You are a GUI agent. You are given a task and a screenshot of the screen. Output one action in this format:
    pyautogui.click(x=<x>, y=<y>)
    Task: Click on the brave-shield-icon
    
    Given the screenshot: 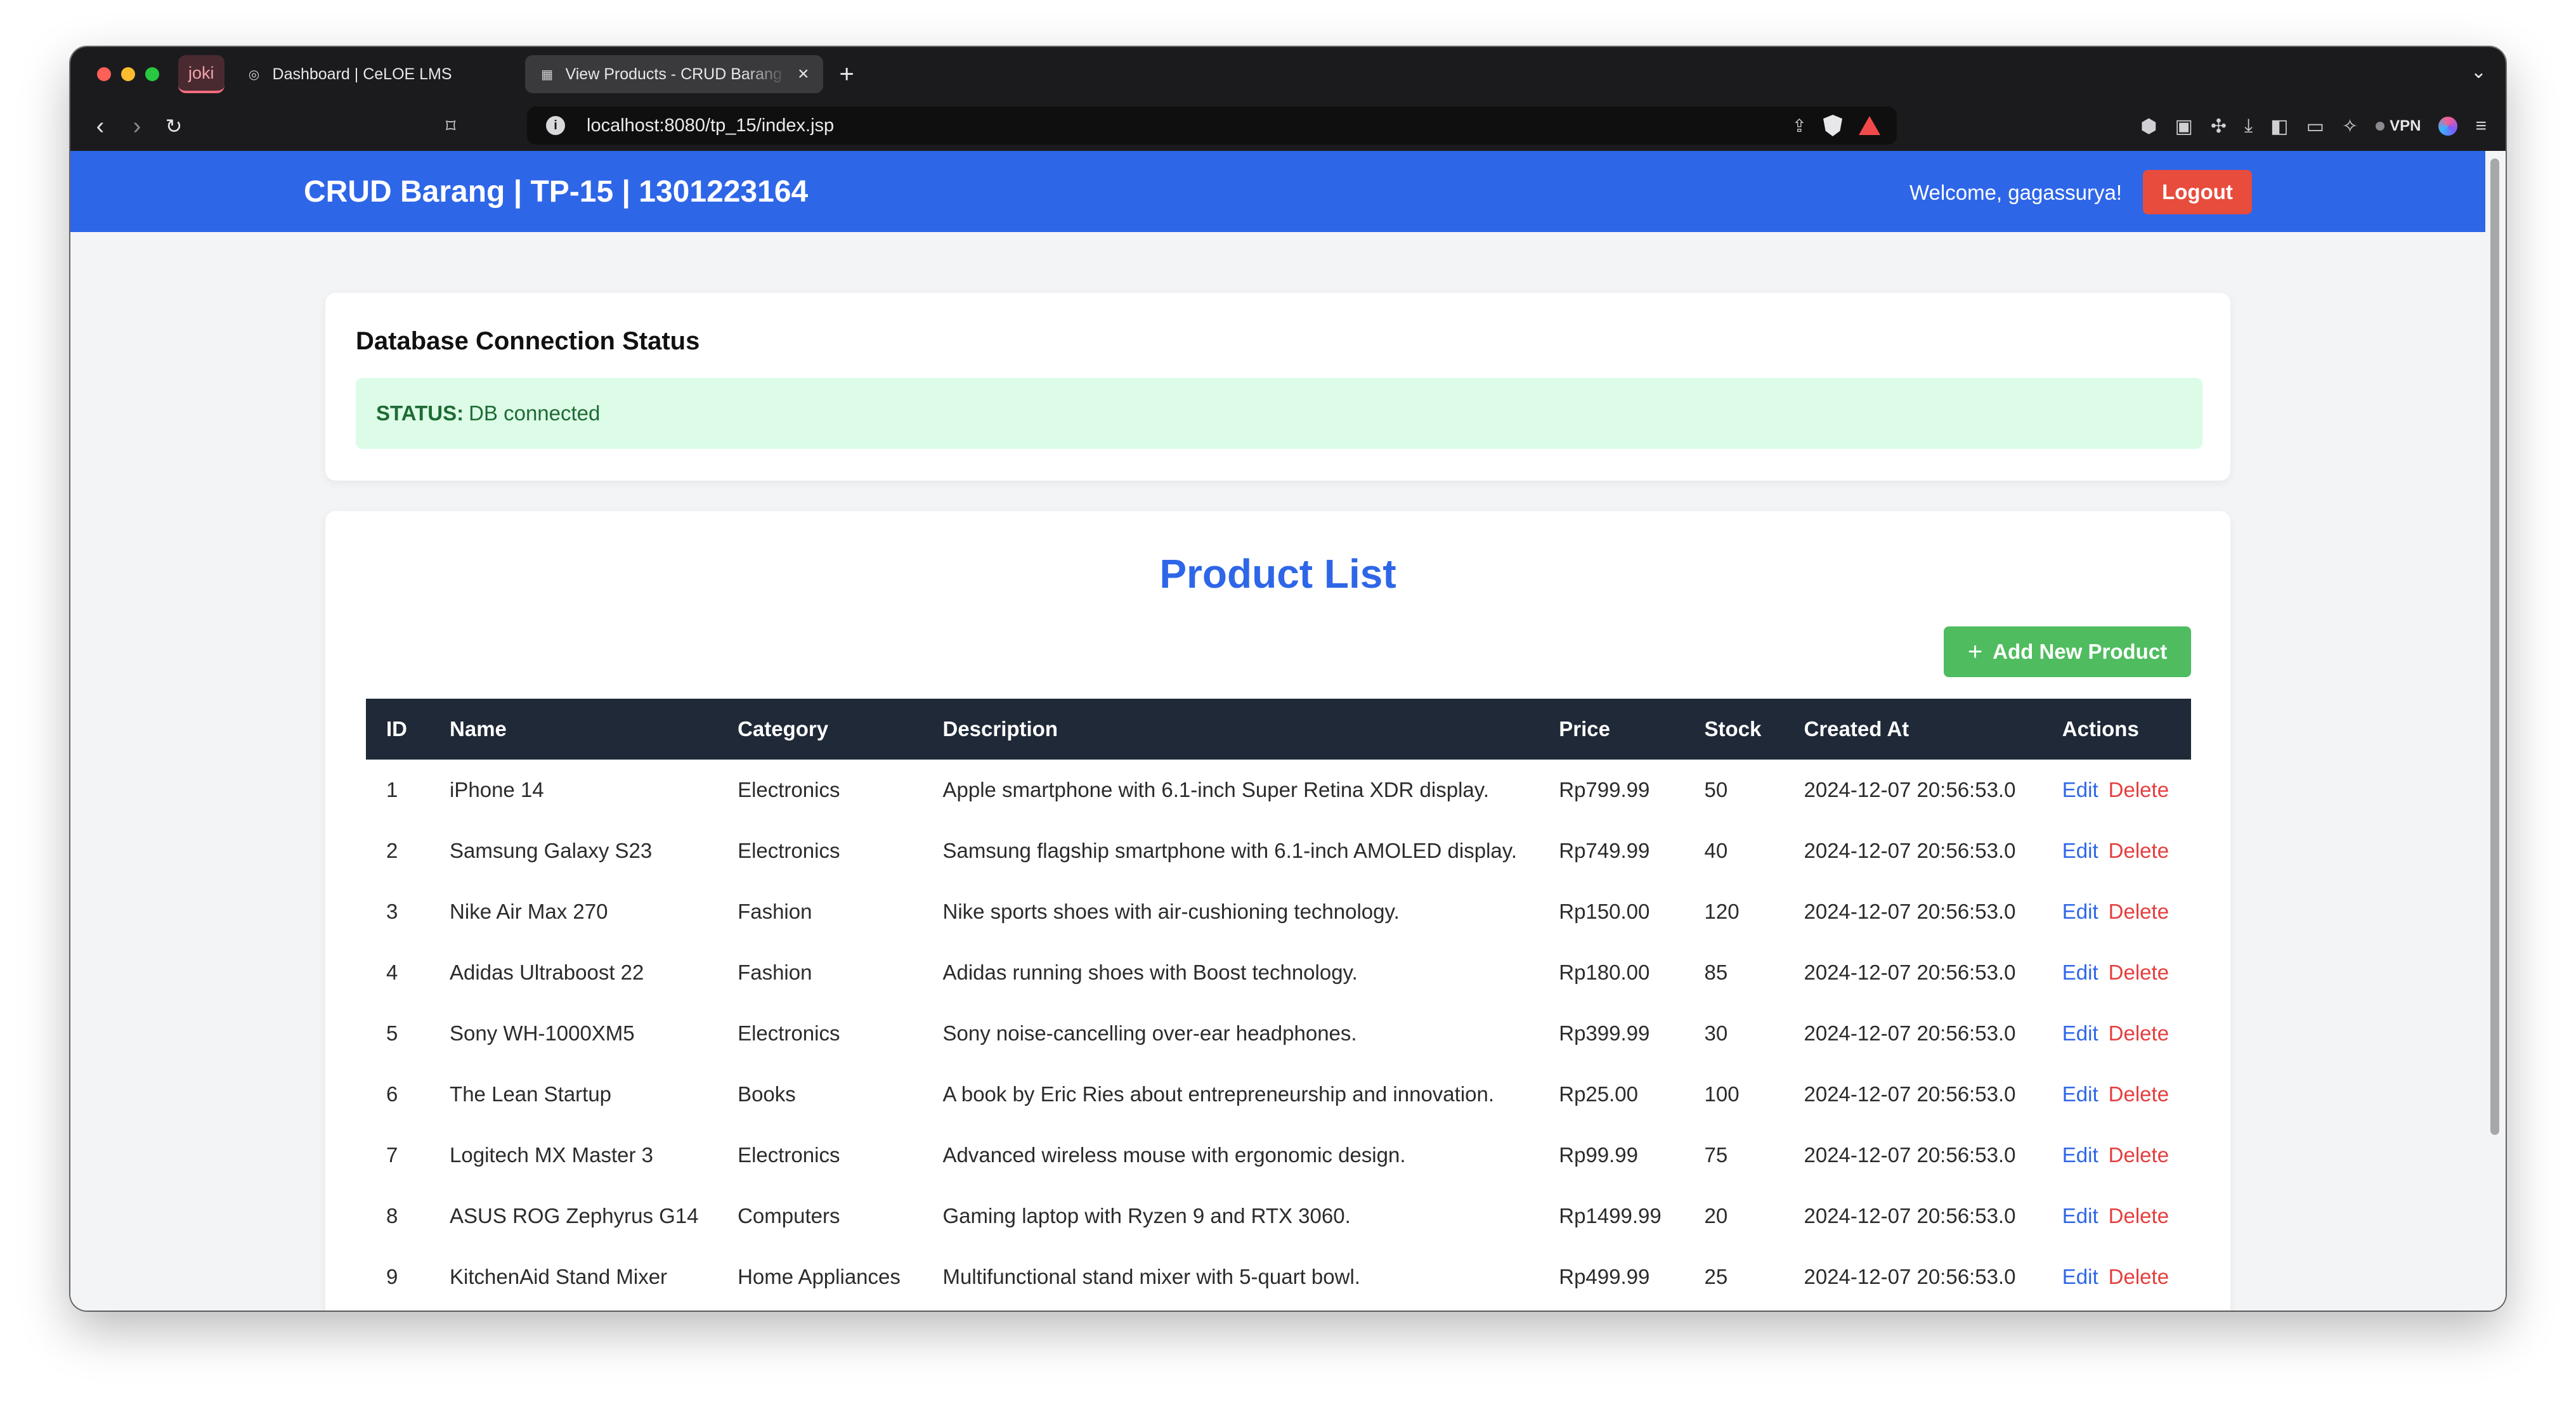 What is the action you would take?
    pyautogui.click(x=1833, y=126)
    